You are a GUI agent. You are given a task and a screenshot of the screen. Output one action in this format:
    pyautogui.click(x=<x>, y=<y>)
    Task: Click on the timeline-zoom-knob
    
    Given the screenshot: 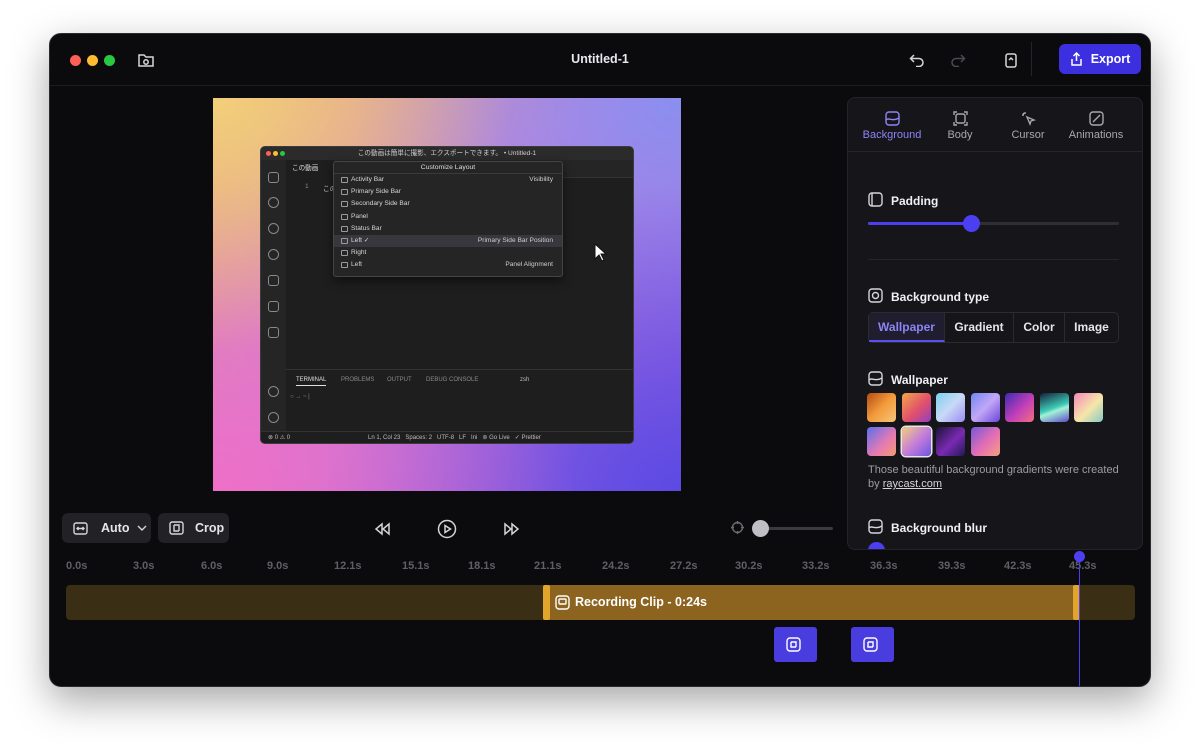 What is the action you would take?
    pyautogui.click(x=760, y=528)
    